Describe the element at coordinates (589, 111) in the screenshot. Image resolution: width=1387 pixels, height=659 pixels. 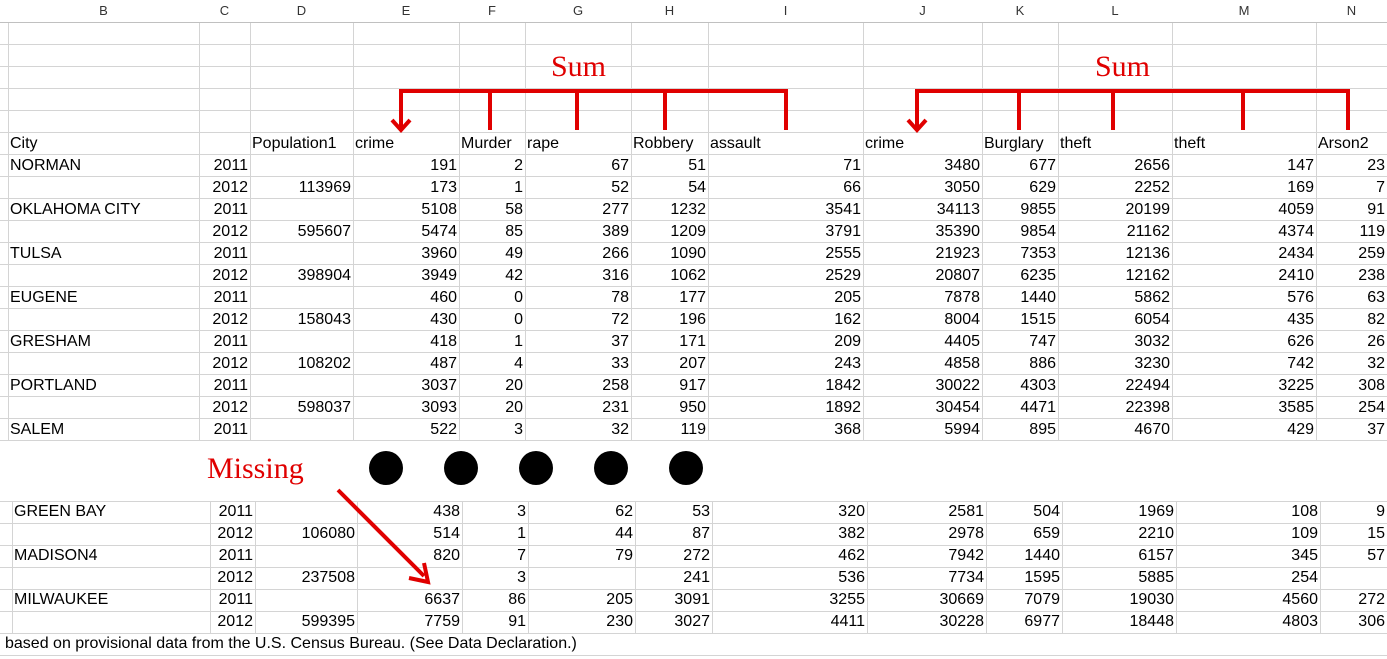
I see `sum-bracket-left` at that location.